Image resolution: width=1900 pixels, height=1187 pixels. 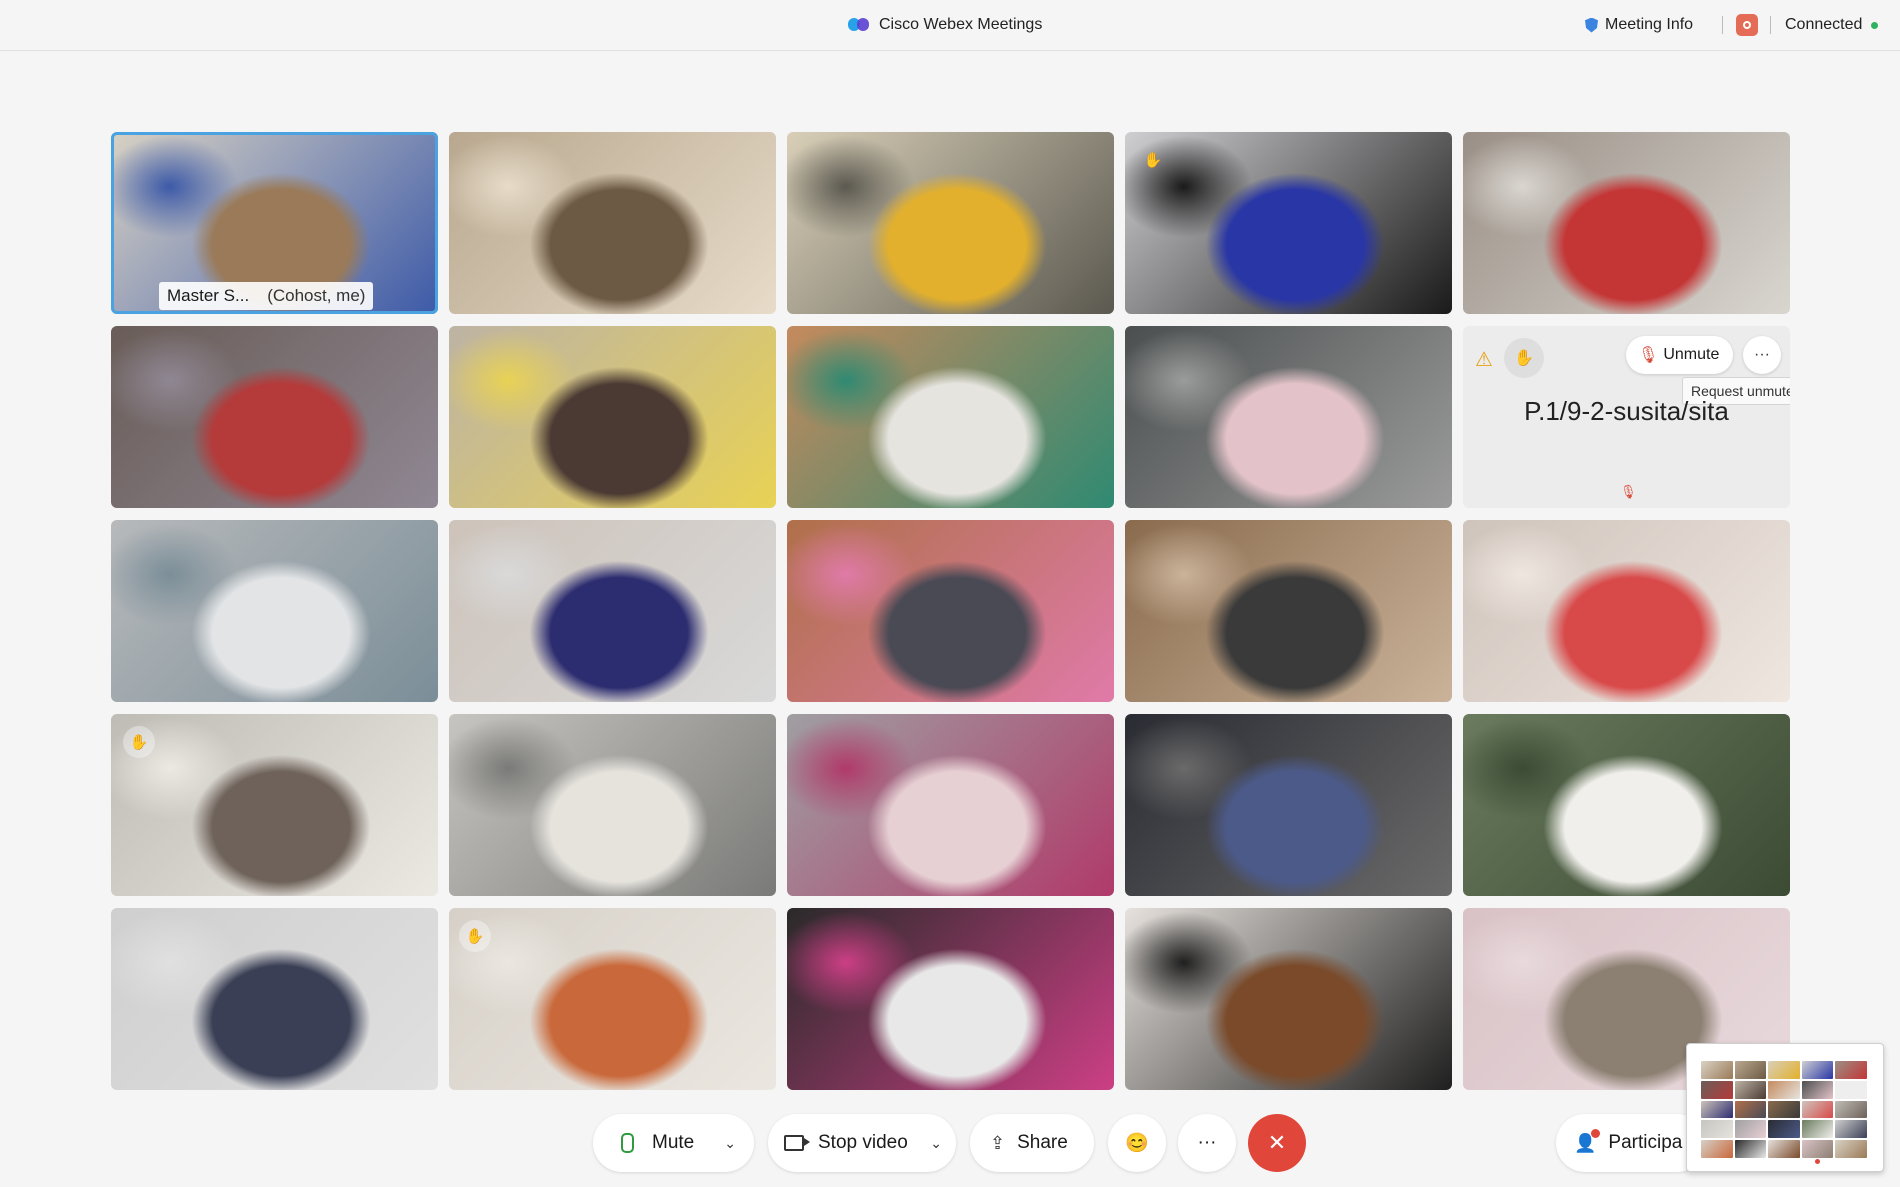 I want to click on participants-button: 👤 Participa, so click(x=1631, y=1143).